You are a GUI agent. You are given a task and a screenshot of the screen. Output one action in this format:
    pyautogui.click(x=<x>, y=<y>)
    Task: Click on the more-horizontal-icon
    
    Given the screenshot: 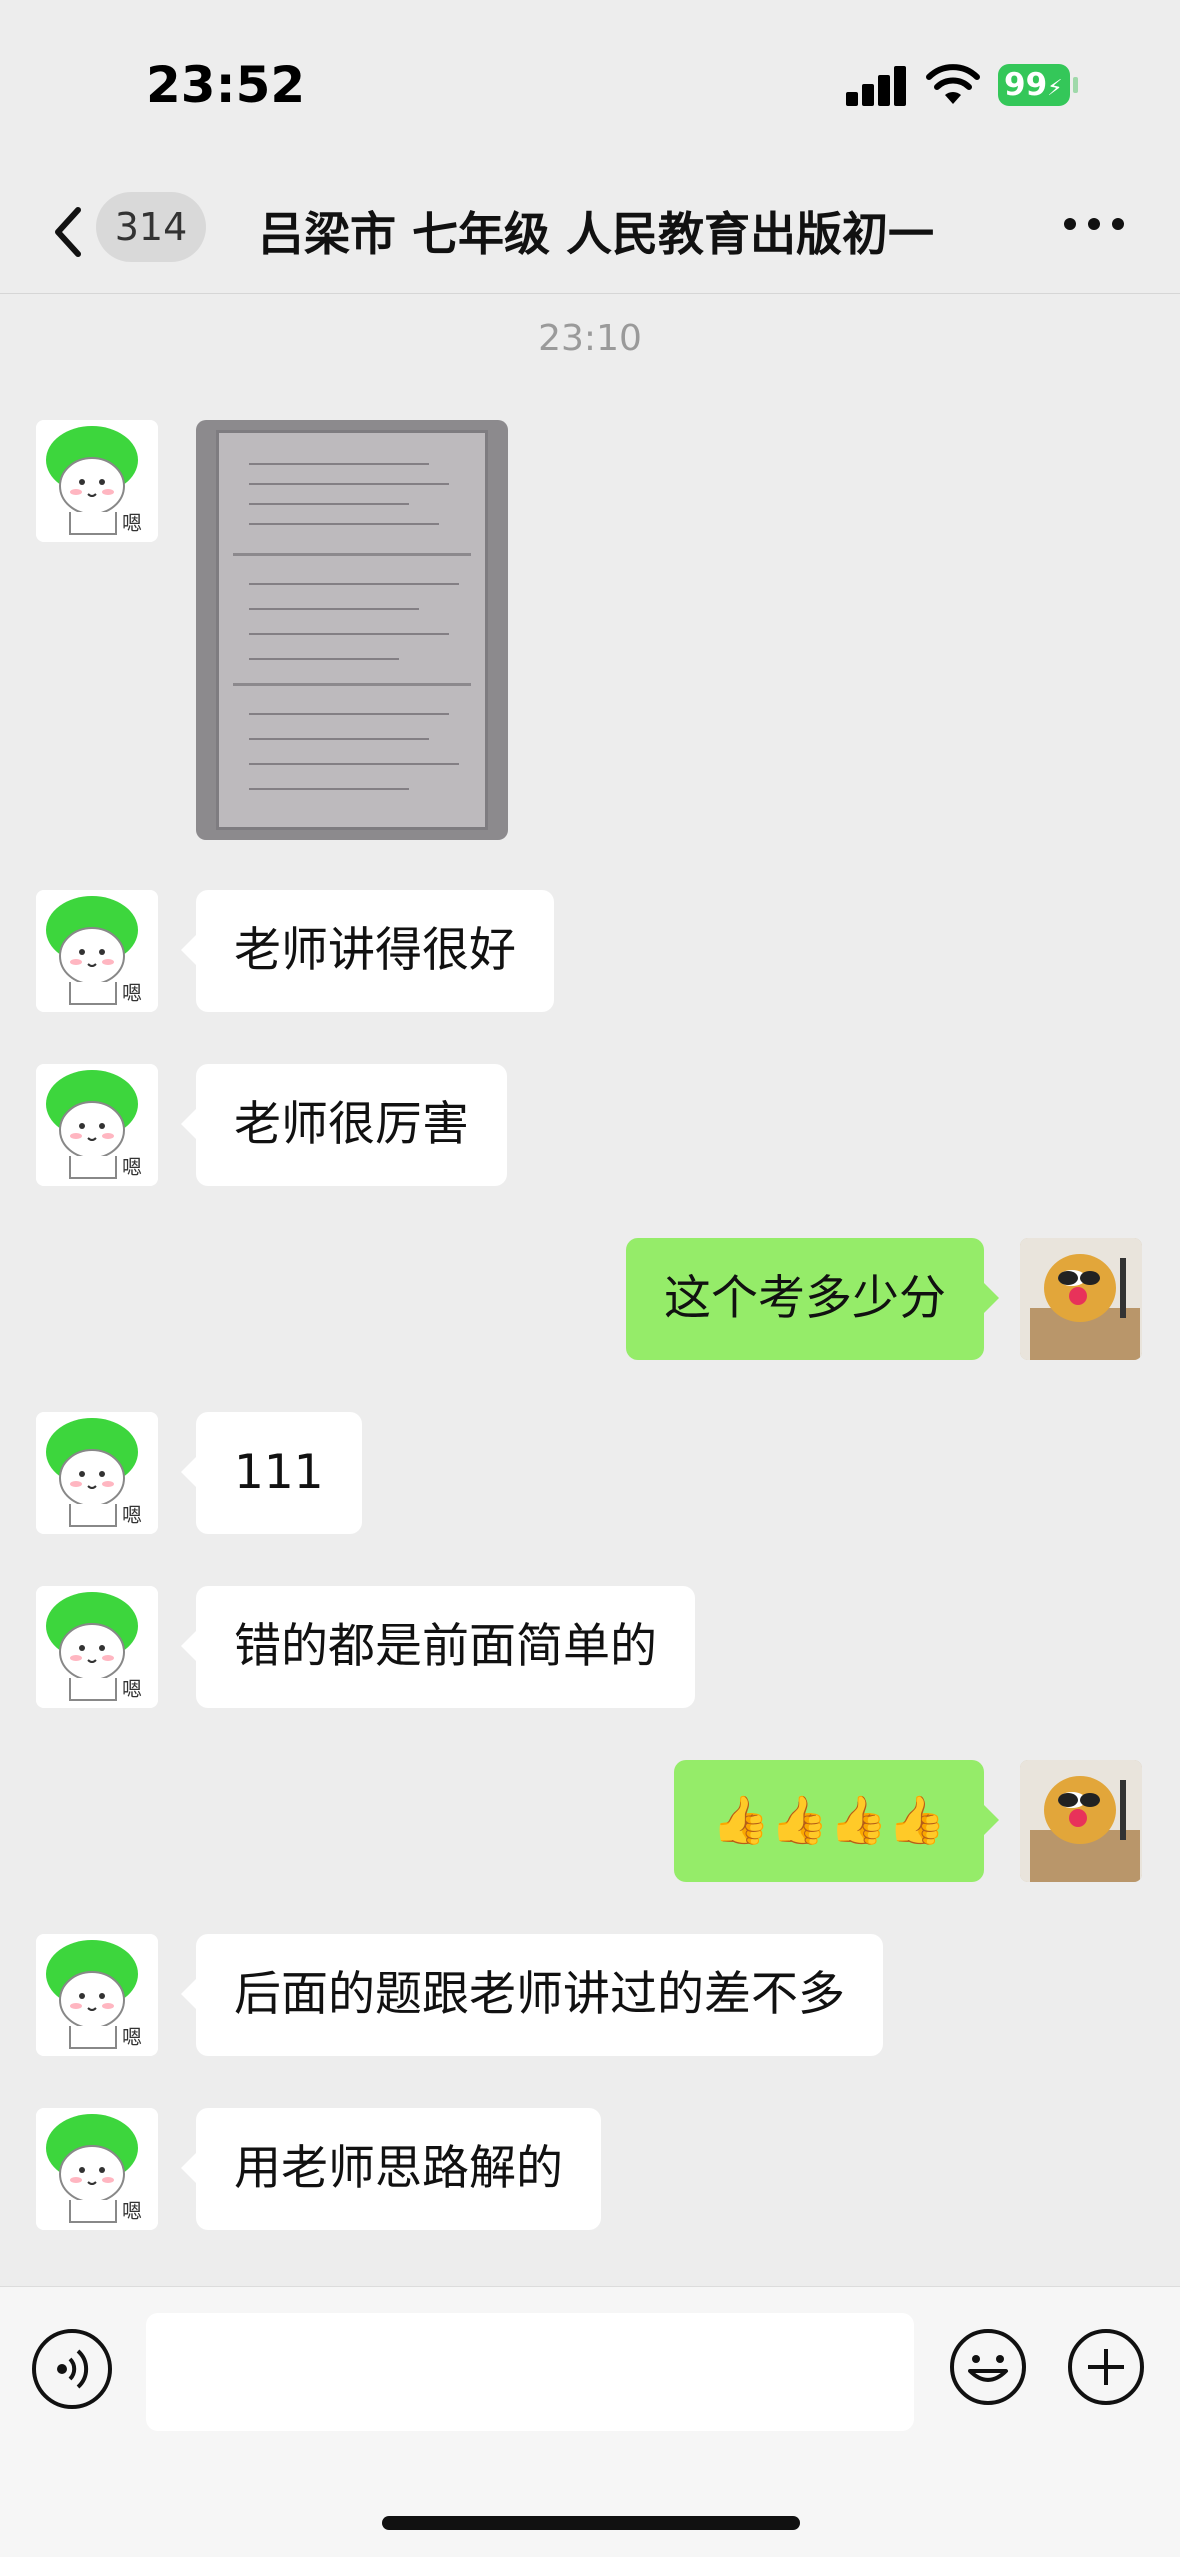 What is the action you would take?
    pyautogui.click(x=1094, y=226)
    